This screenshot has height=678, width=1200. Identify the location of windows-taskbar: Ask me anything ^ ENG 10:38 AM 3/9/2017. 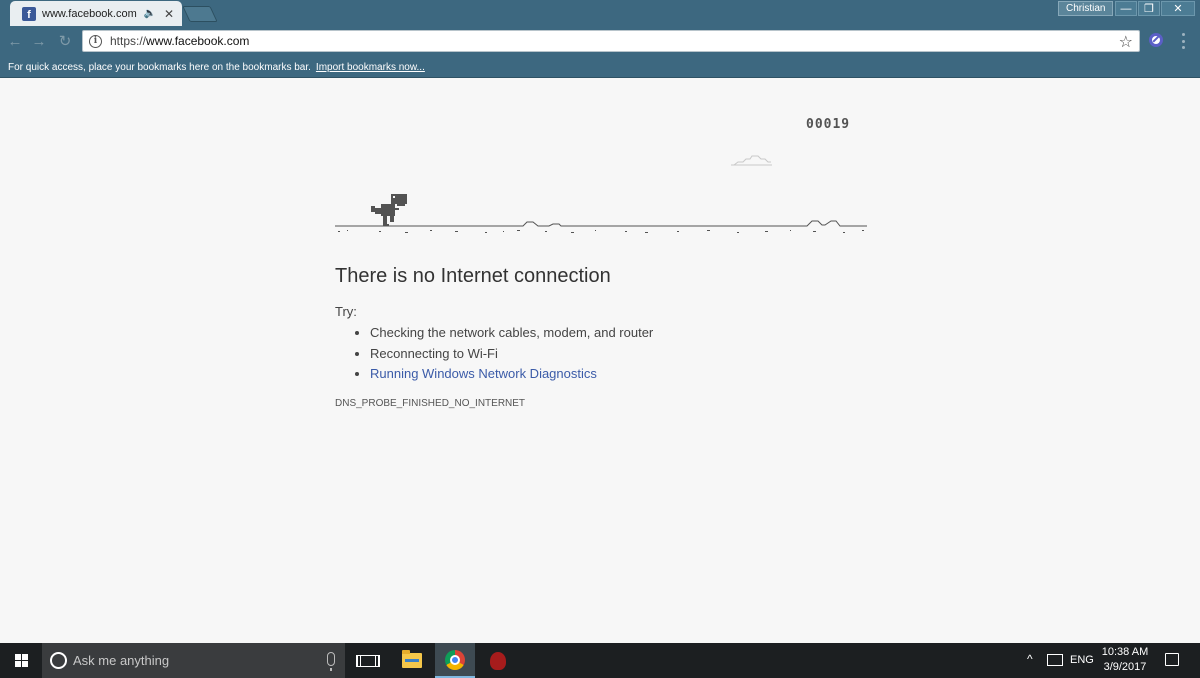
(600, 660).